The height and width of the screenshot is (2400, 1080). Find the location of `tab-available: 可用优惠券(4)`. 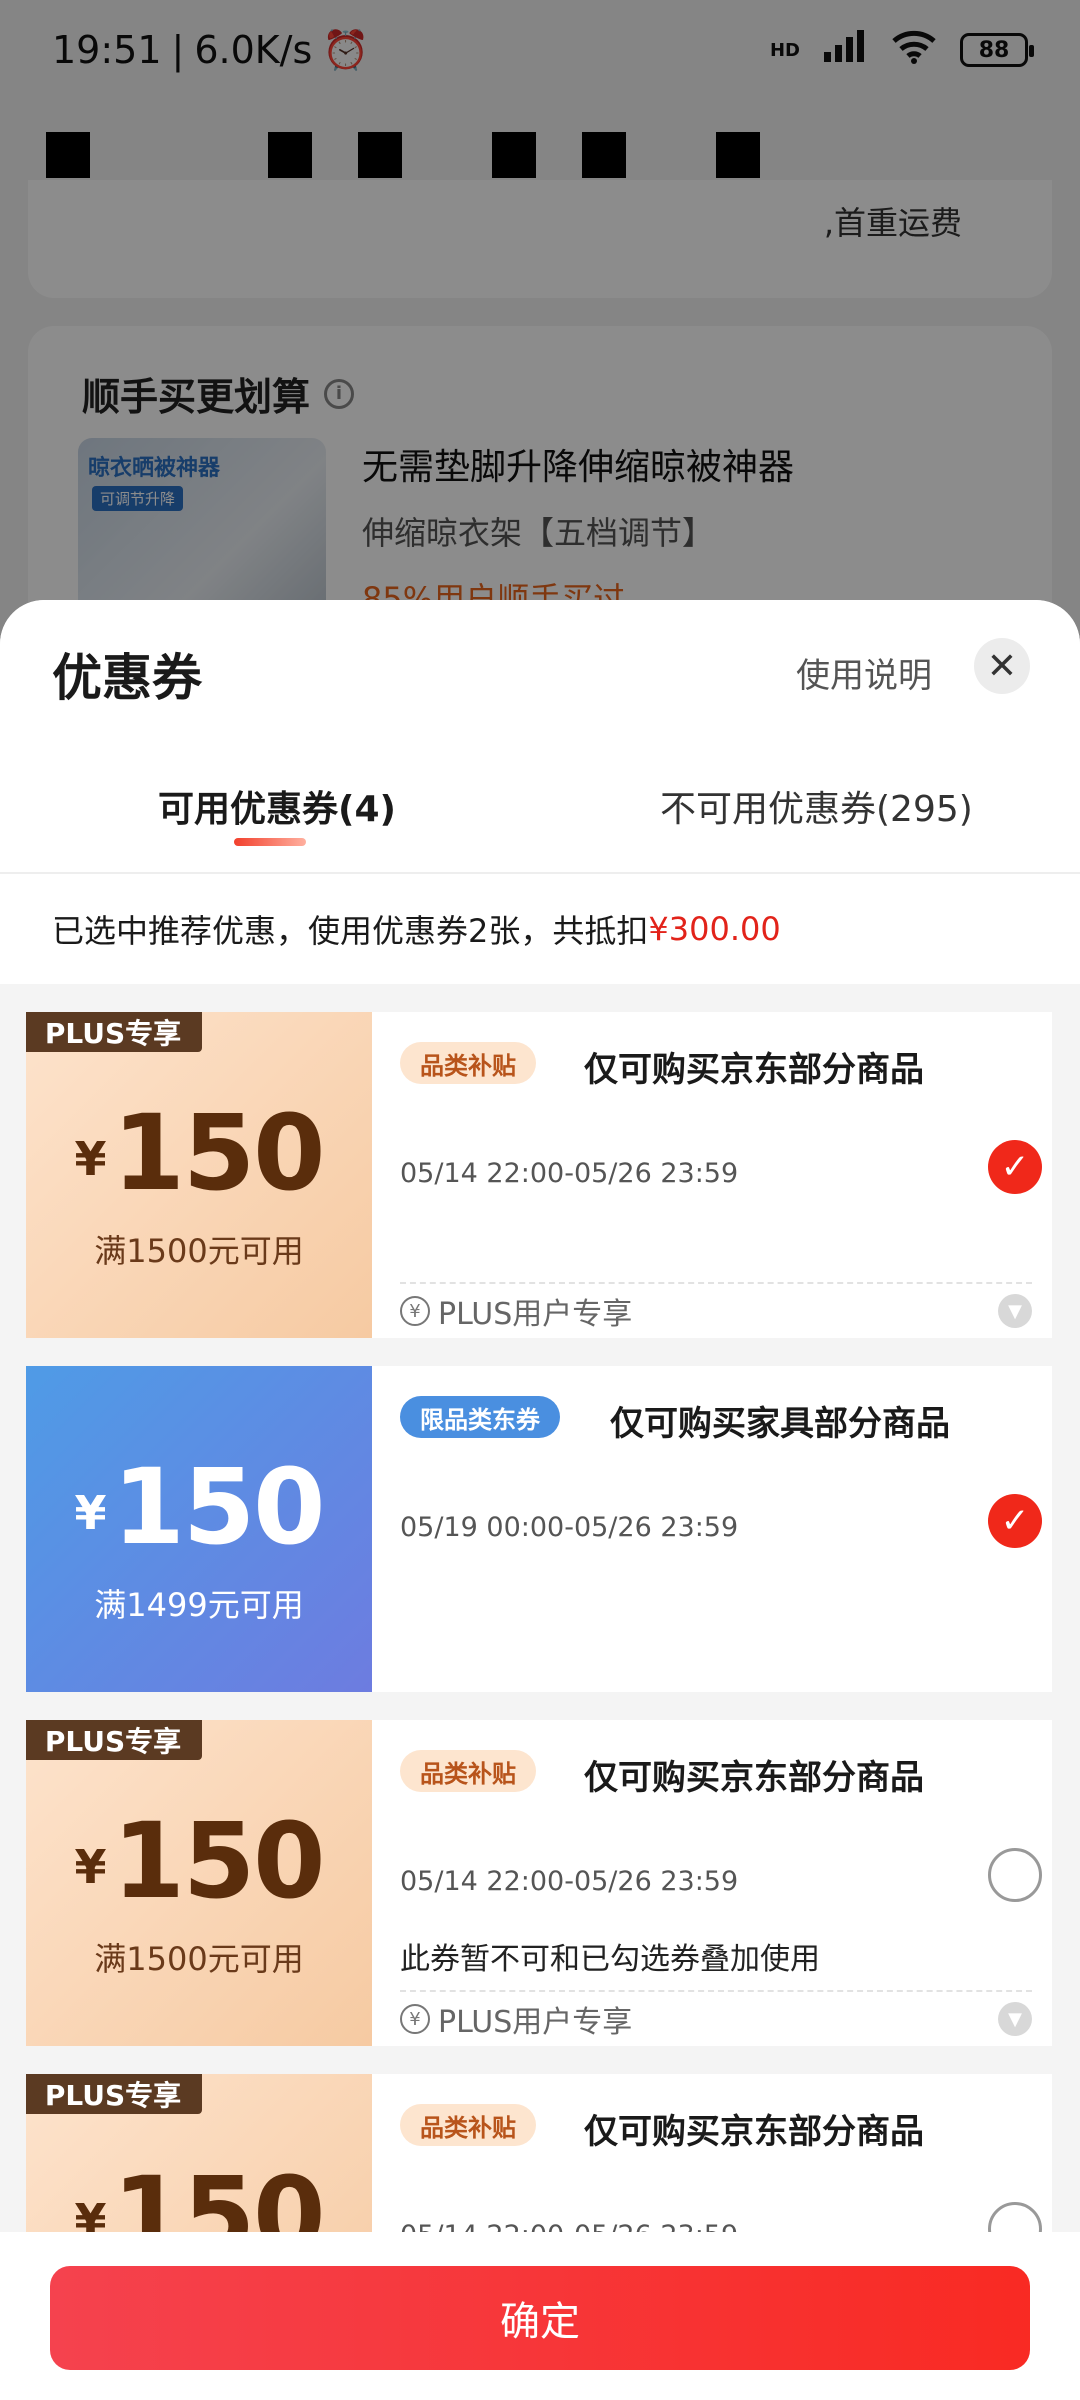

tab-available: 可用优惠券(4) is located at coordinates (277, 806).